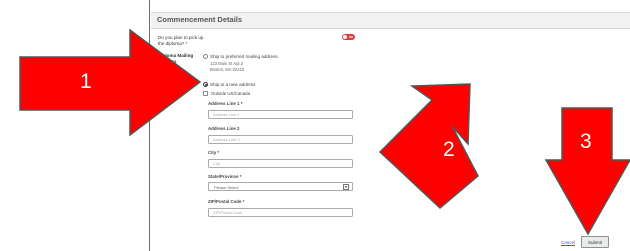 The height and width of the screenshot is (251, 630). What do you see at coordinates (86, 81) in the screenshot?
I see `arrow-1-number: 1` at bounding box center [86, 81].